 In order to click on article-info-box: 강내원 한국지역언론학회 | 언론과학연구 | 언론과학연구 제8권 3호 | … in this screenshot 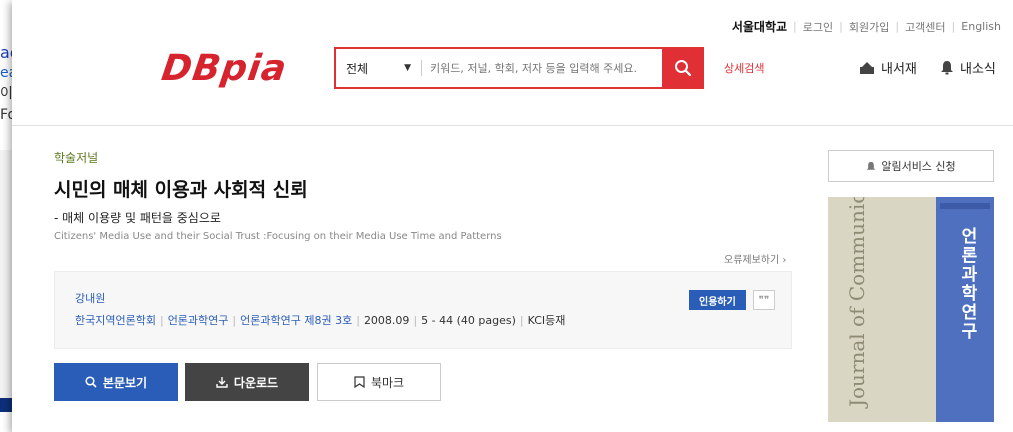, I will do `click(423, 310)`.